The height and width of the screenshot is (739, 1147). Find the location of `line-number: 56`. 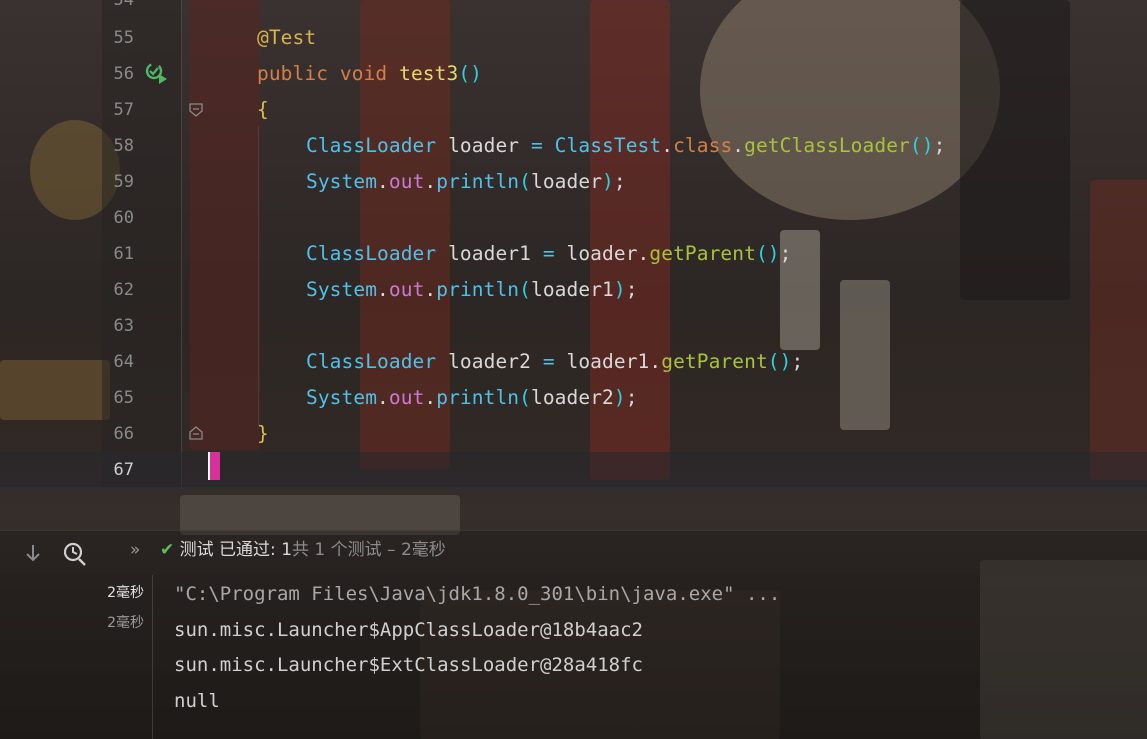

line-number: 56 is located at coordinates (123, 74).